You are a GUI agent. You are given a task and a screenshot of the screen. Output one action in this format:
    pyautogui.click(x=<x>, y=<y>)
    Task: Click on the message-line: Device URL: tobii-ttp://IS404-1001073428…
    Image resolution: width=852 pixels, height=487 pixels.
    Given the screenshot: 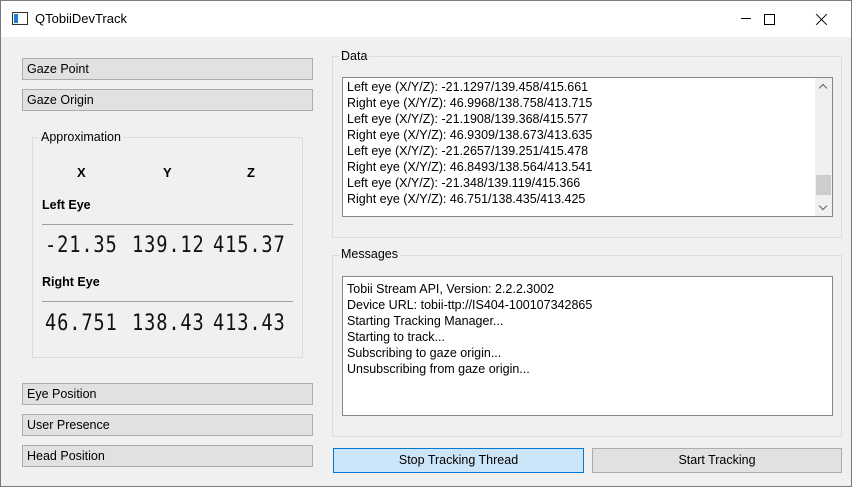 What is the action you would take?
    pyautogui.click(x=470, y=305)
    